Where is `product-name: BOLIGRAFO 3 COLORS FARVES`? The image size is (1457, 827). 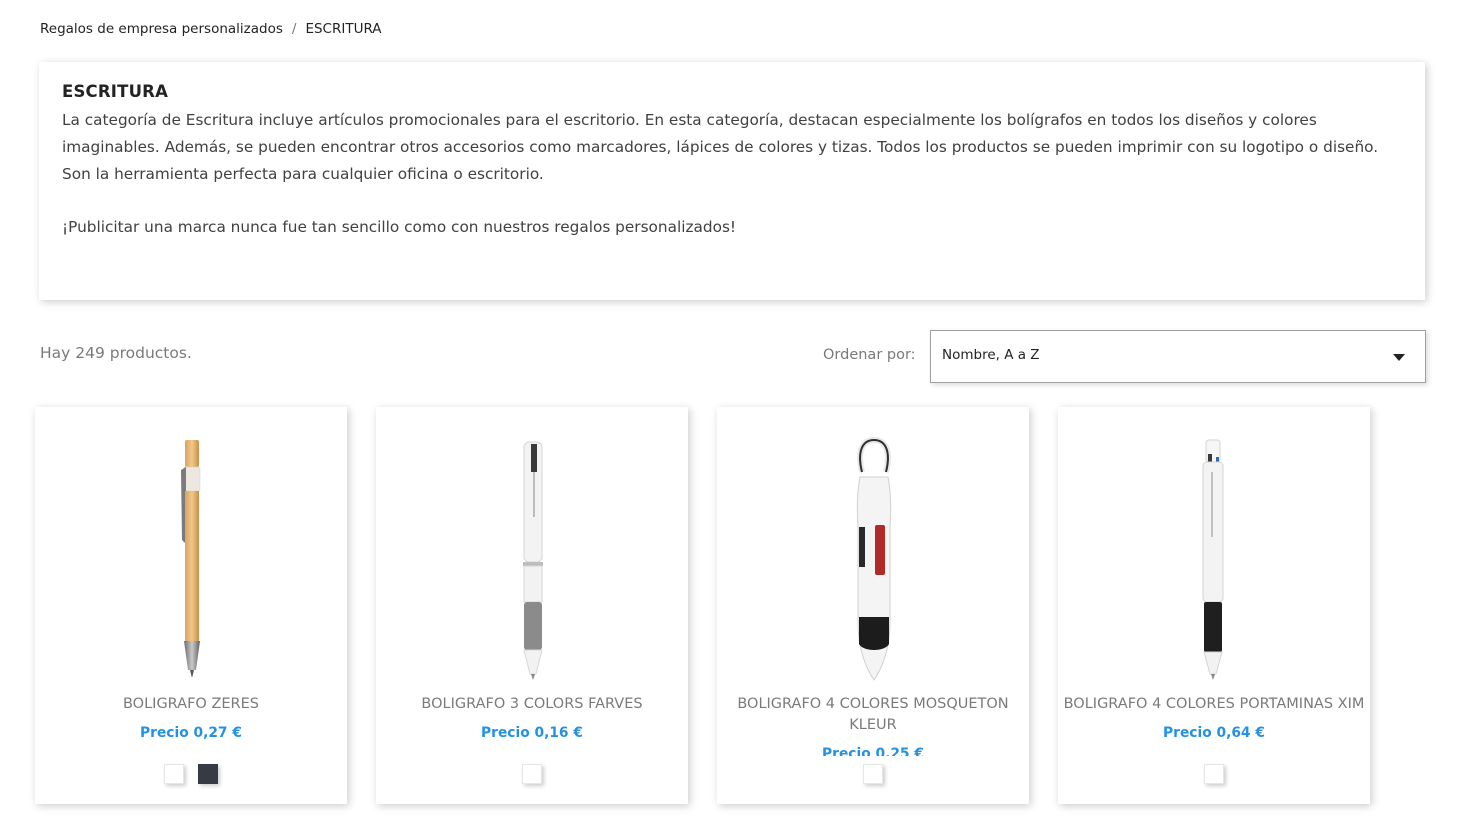
product-name: BOLIGRAFO 3 COLORS FARVES is located at coordinates (532, 704).